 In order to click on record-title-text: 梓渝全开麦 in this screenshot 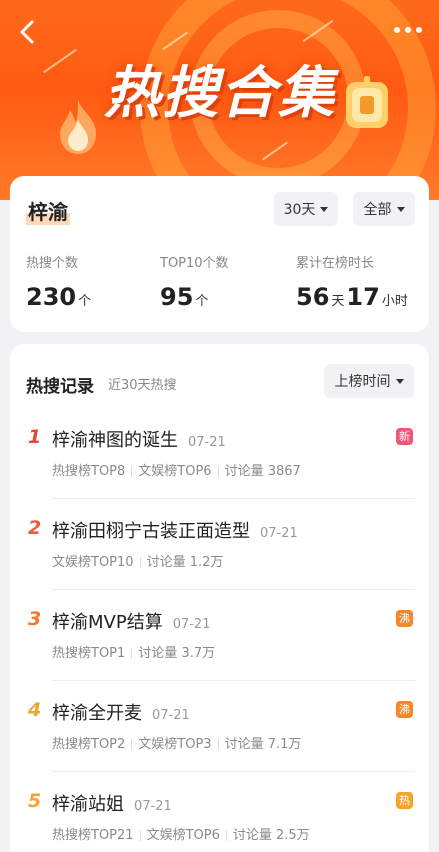, I will do `click(97, 713)`.